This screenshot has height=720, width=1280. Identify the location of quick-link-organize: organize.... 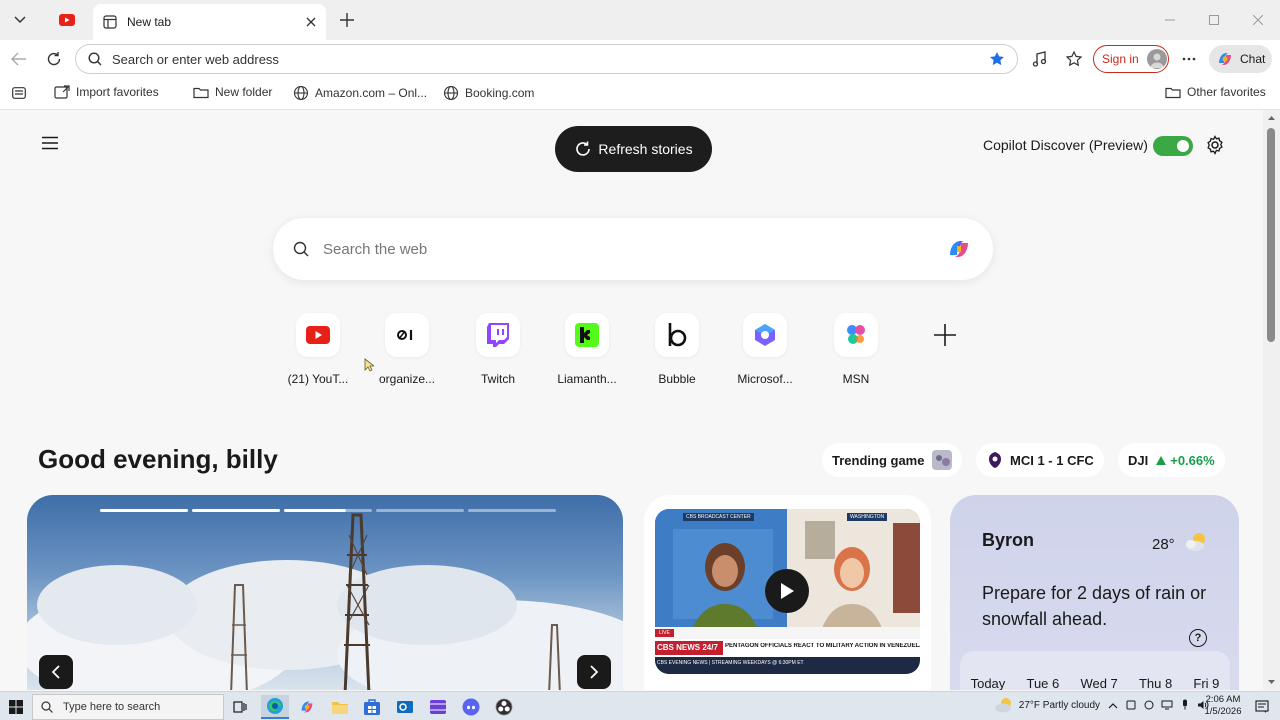
(407, 349).